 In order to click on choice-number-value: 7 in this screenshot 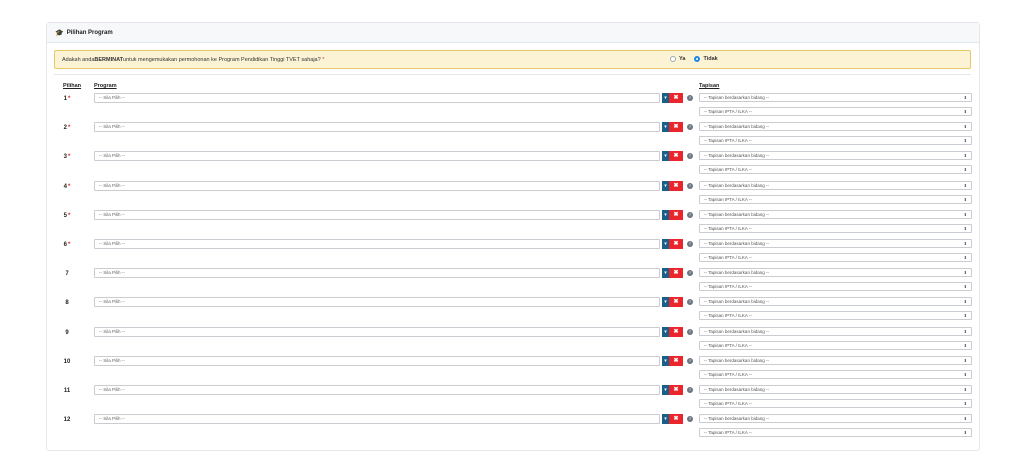, I will do `click(67, 274)`.